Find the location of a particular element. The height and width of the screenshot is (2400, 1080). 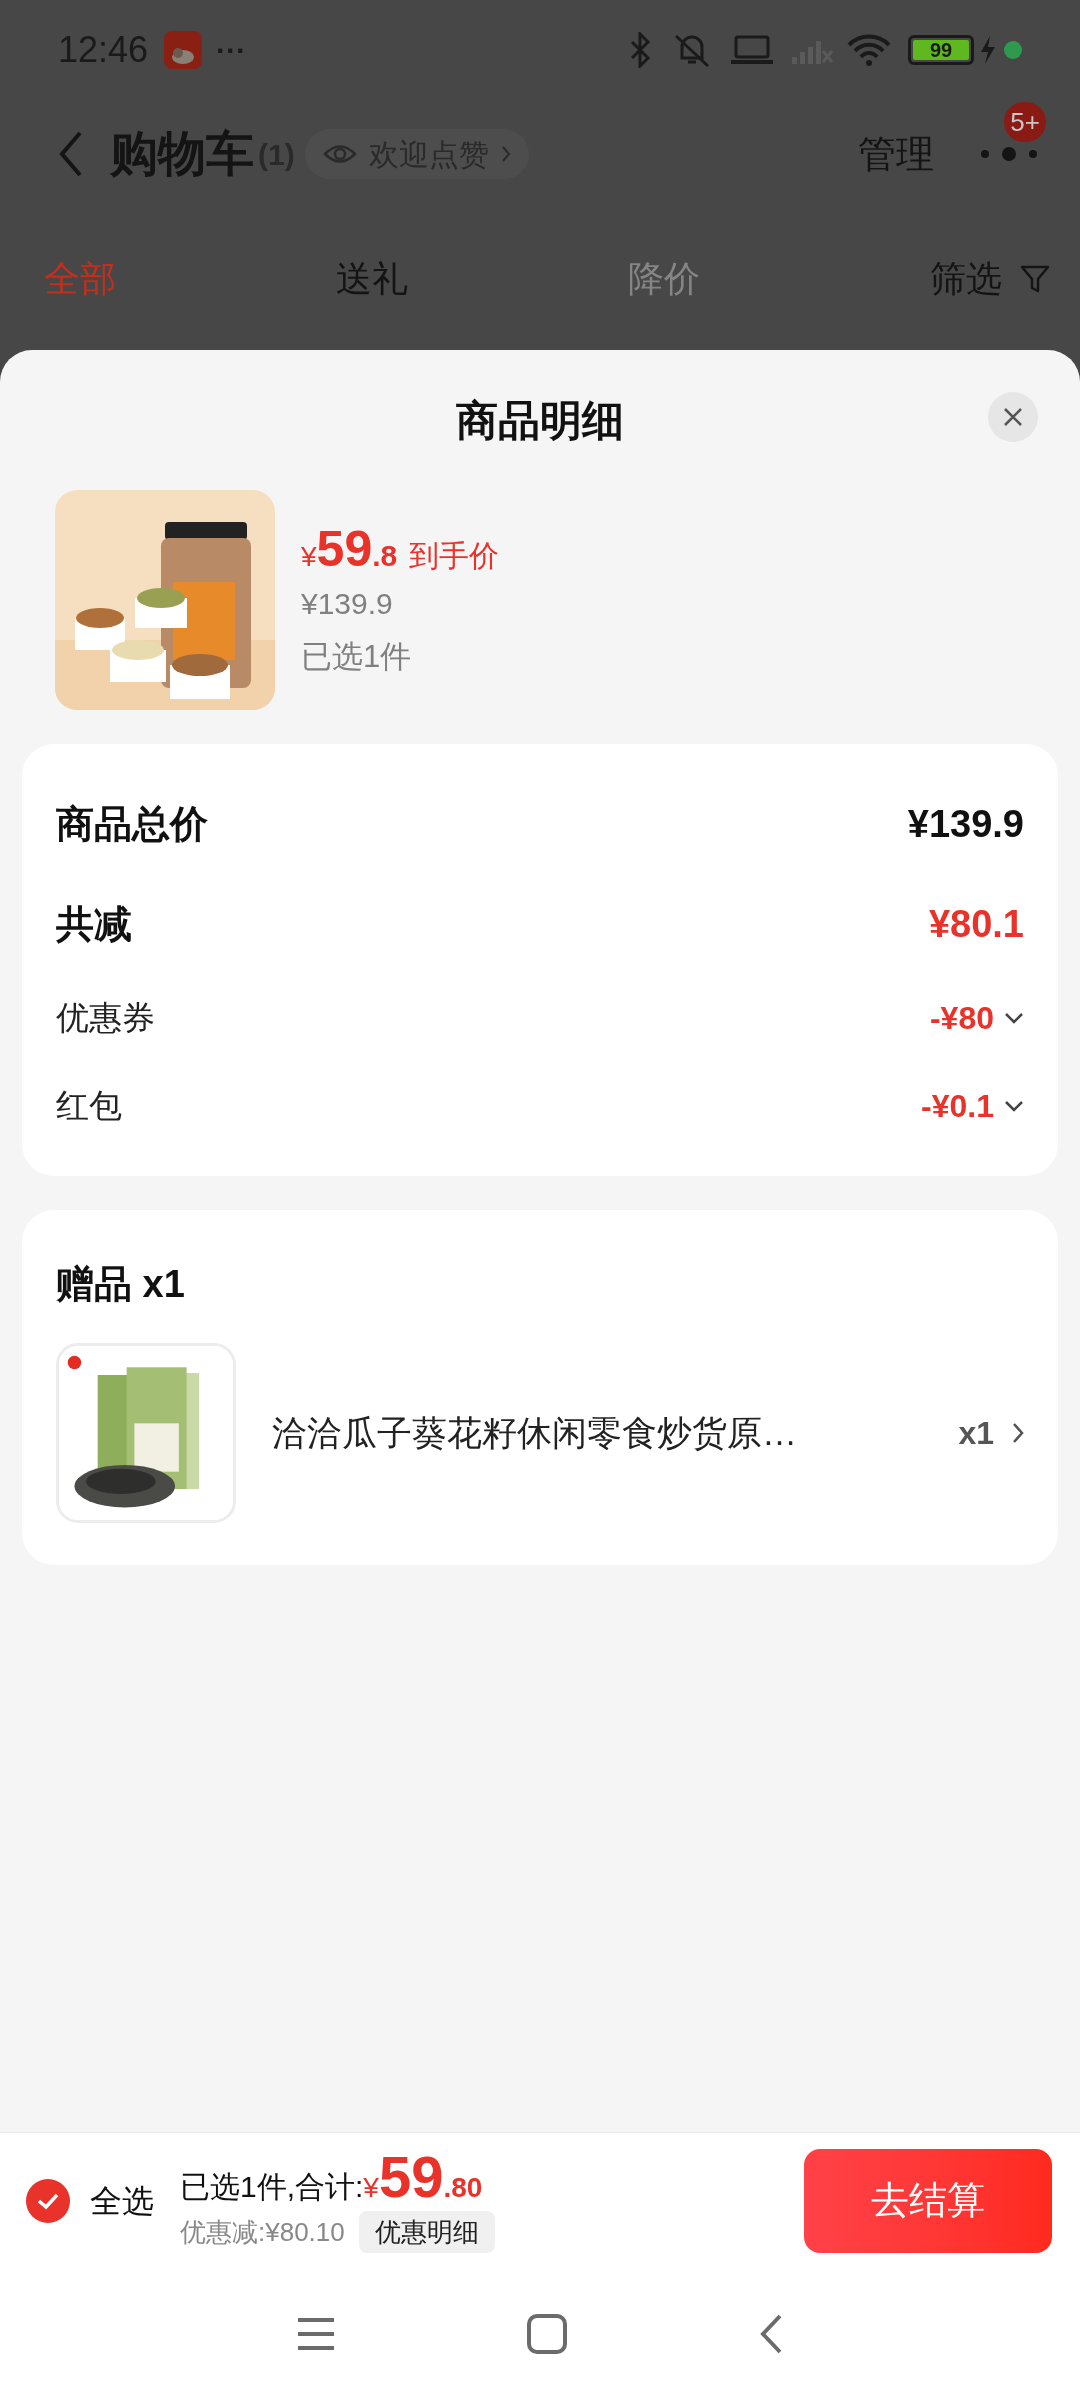

summary-label: 共减 is located at coordinates (94, 924).